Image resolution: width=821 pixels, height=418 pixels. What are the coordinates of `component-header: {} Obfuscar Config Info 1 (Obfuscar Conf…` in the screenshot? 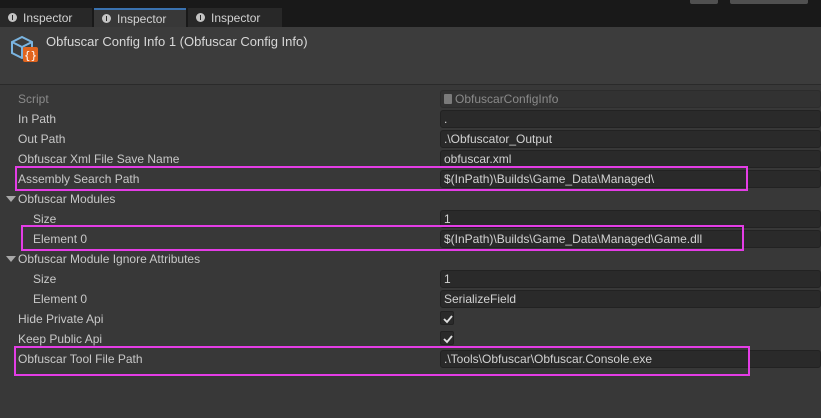 It's located at (410, 56).